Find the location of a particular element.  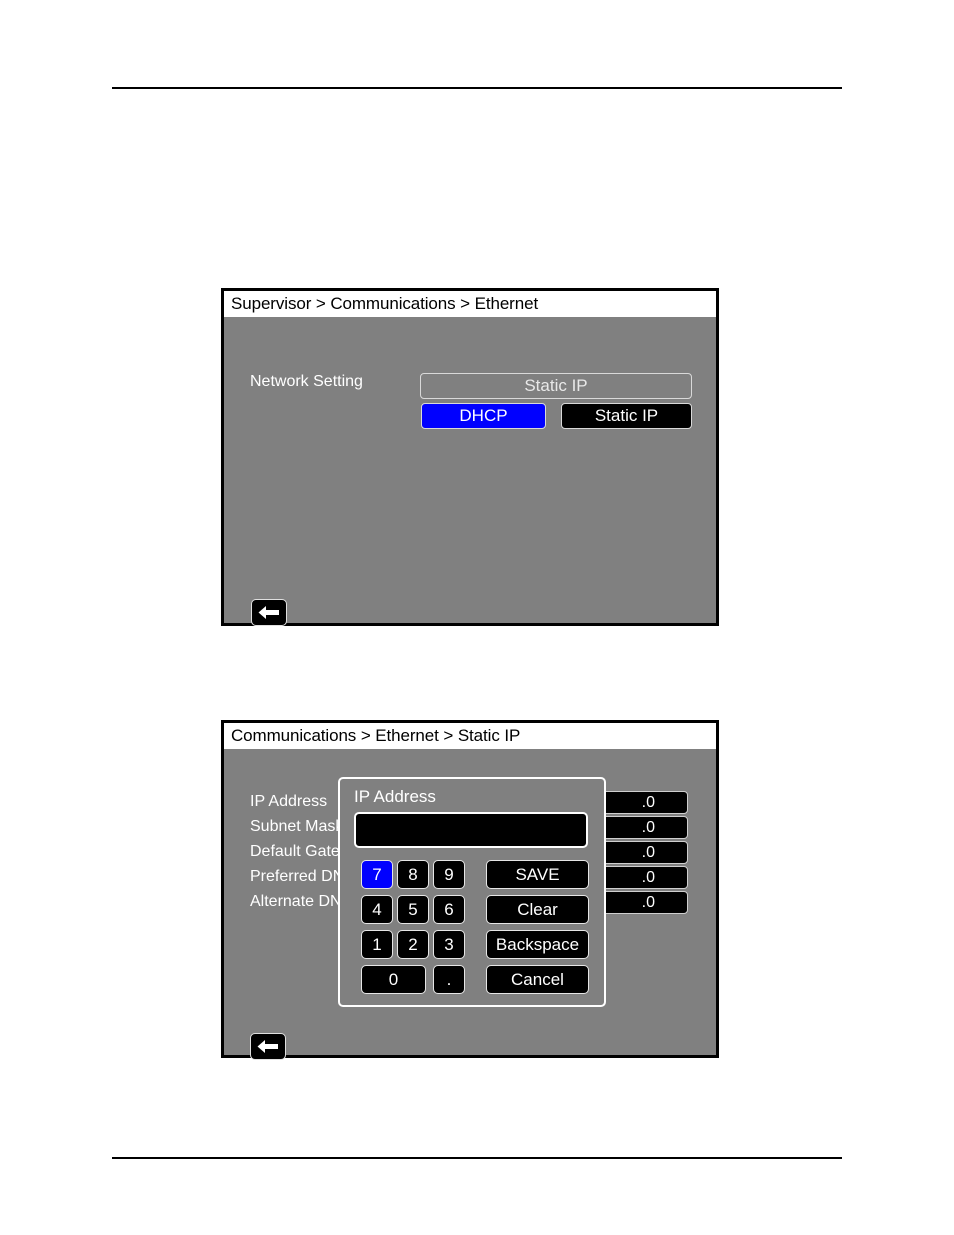

label-network-setting: Network Setting is located at coordinates (306, 381).